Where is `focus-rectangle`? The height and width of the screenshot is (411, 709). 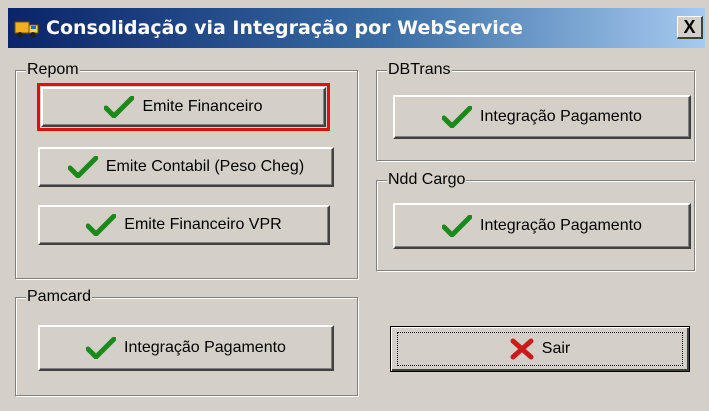 focus-rectangle is located at coordinates (540, 349).